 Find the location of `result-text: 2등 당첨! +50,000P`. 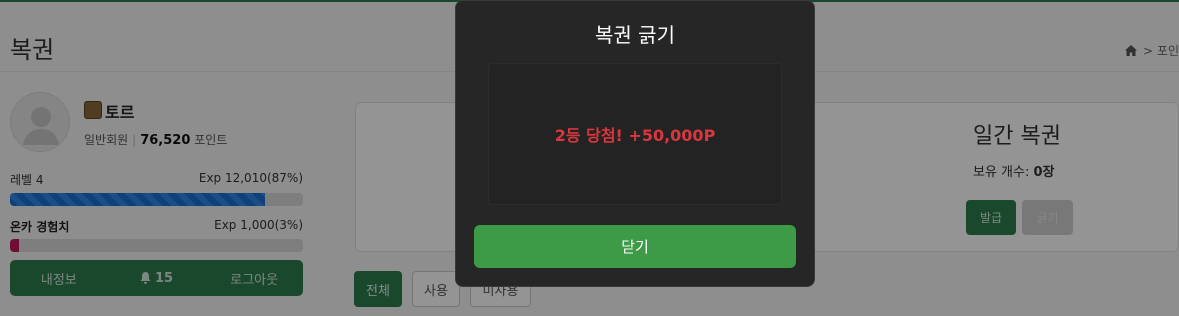

result-text: 2등 당첨! +50,000P is located at coordinates (635, 135).